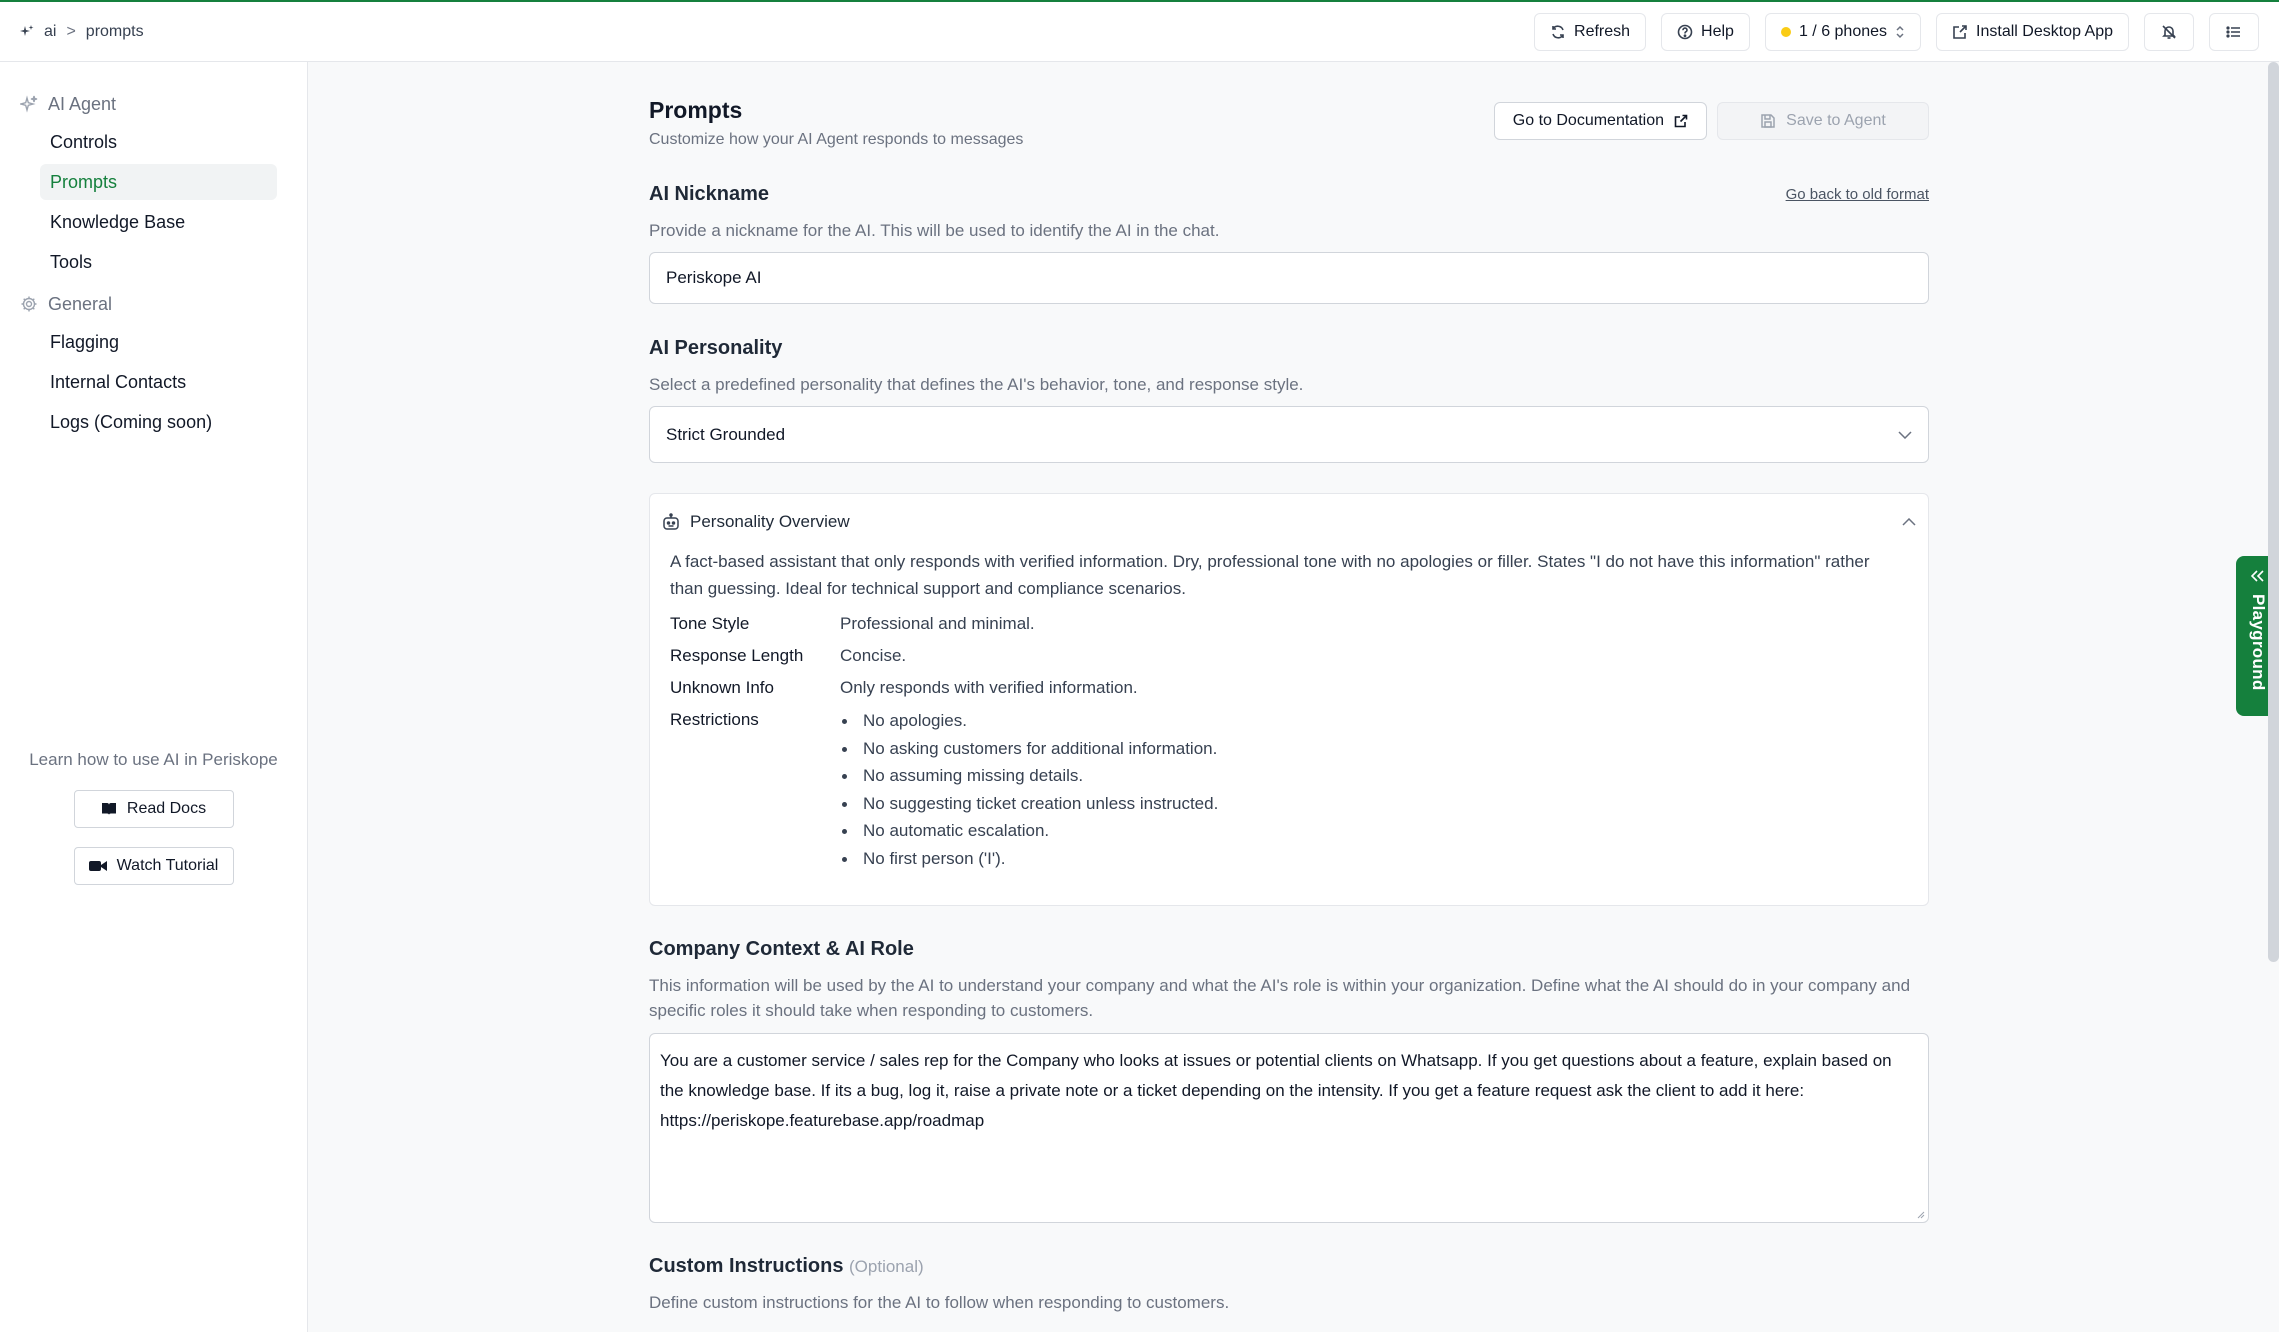  What do you see at coordinates (29, 304) in the screenshot?
I see `gear-icon` at bounding box center [29, 304].